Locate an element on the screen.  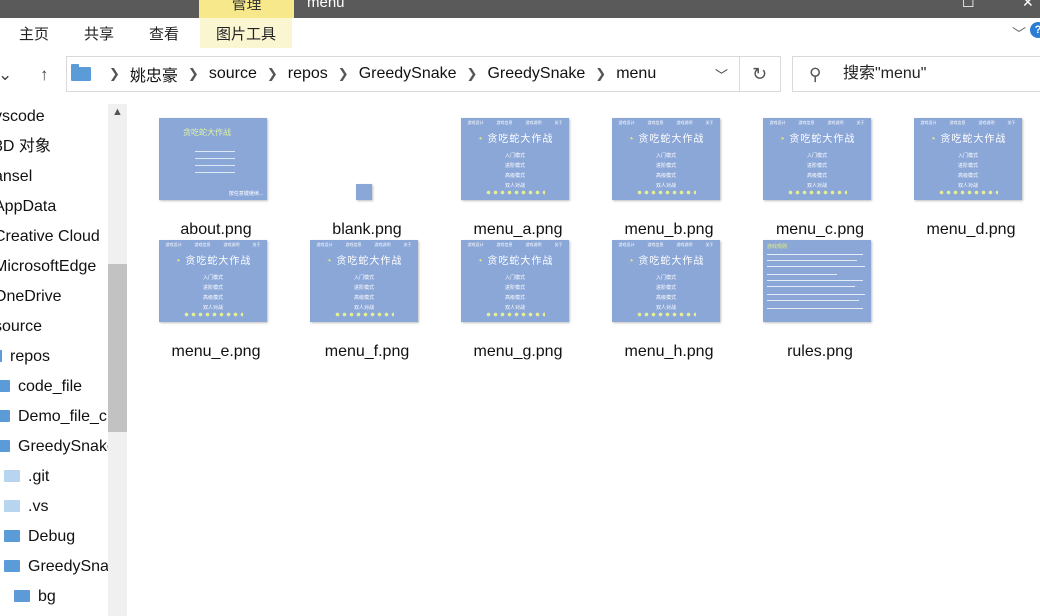
thumb-menu-item: 进阶模式 is located at coordinates (665, 288).